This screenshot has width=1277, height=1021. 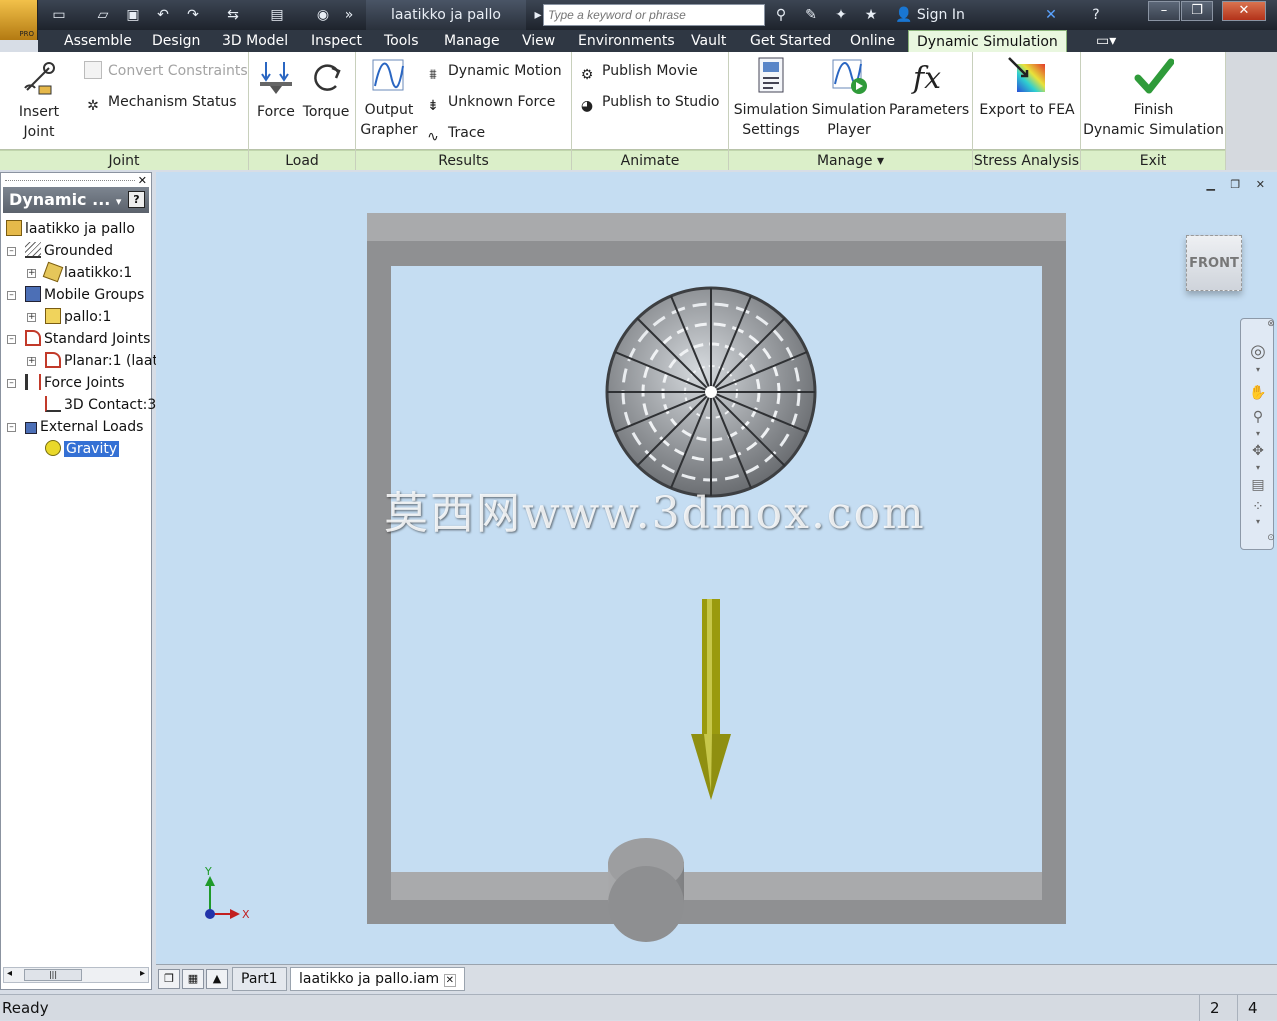 What do you see at coordinates (69, 251) in the screenshot?
I see `tree-item-grounded: Grounded` at bounding box center [69, 251].